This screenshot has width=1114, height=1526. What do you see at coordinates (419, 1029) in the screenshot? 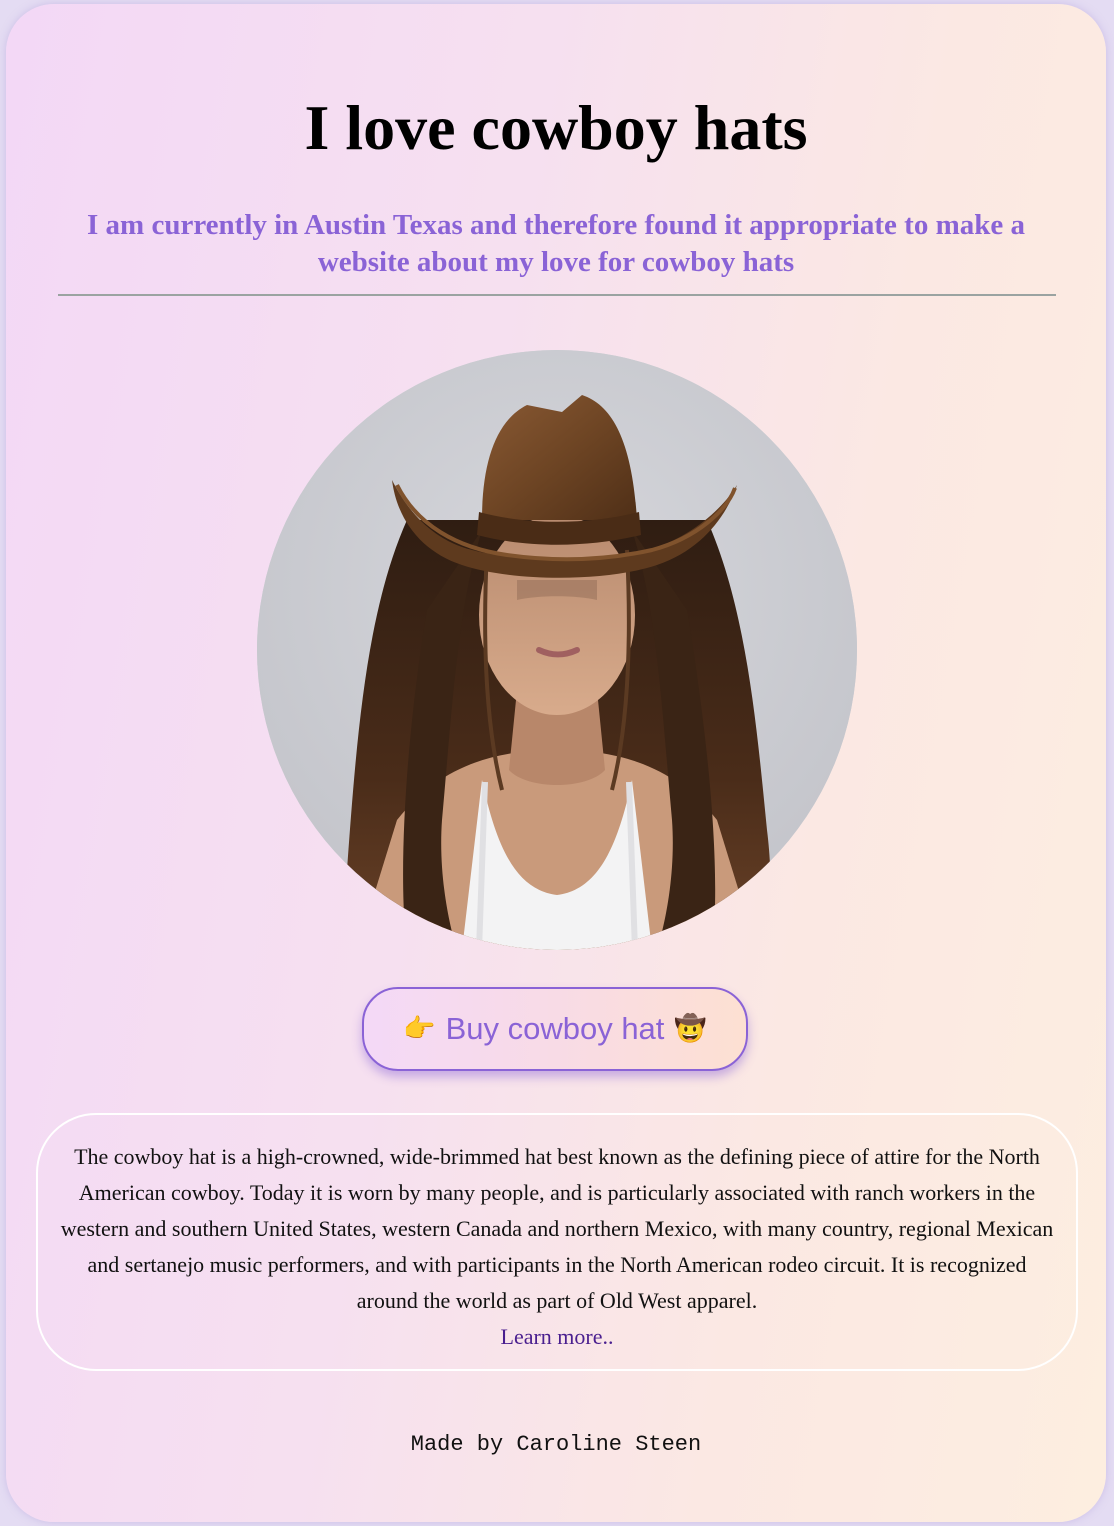
I see `pointing-hand-icon: 👉` at bounding box center [419, 1029].